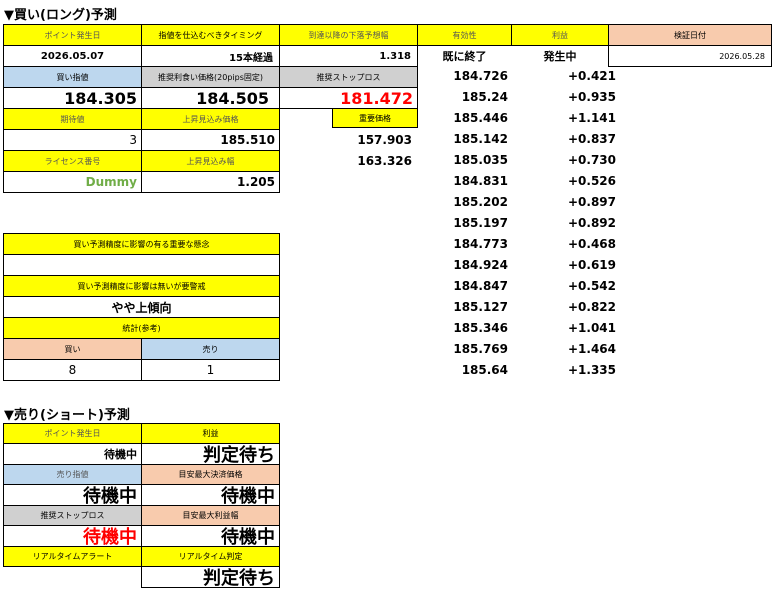 Image resolution: width=774 pixels, height=596 pixels. Describe the element at coordinates (210, 515) in the screenshot. I see `short-header-max-profit: 目安最大利益幅` at that location.